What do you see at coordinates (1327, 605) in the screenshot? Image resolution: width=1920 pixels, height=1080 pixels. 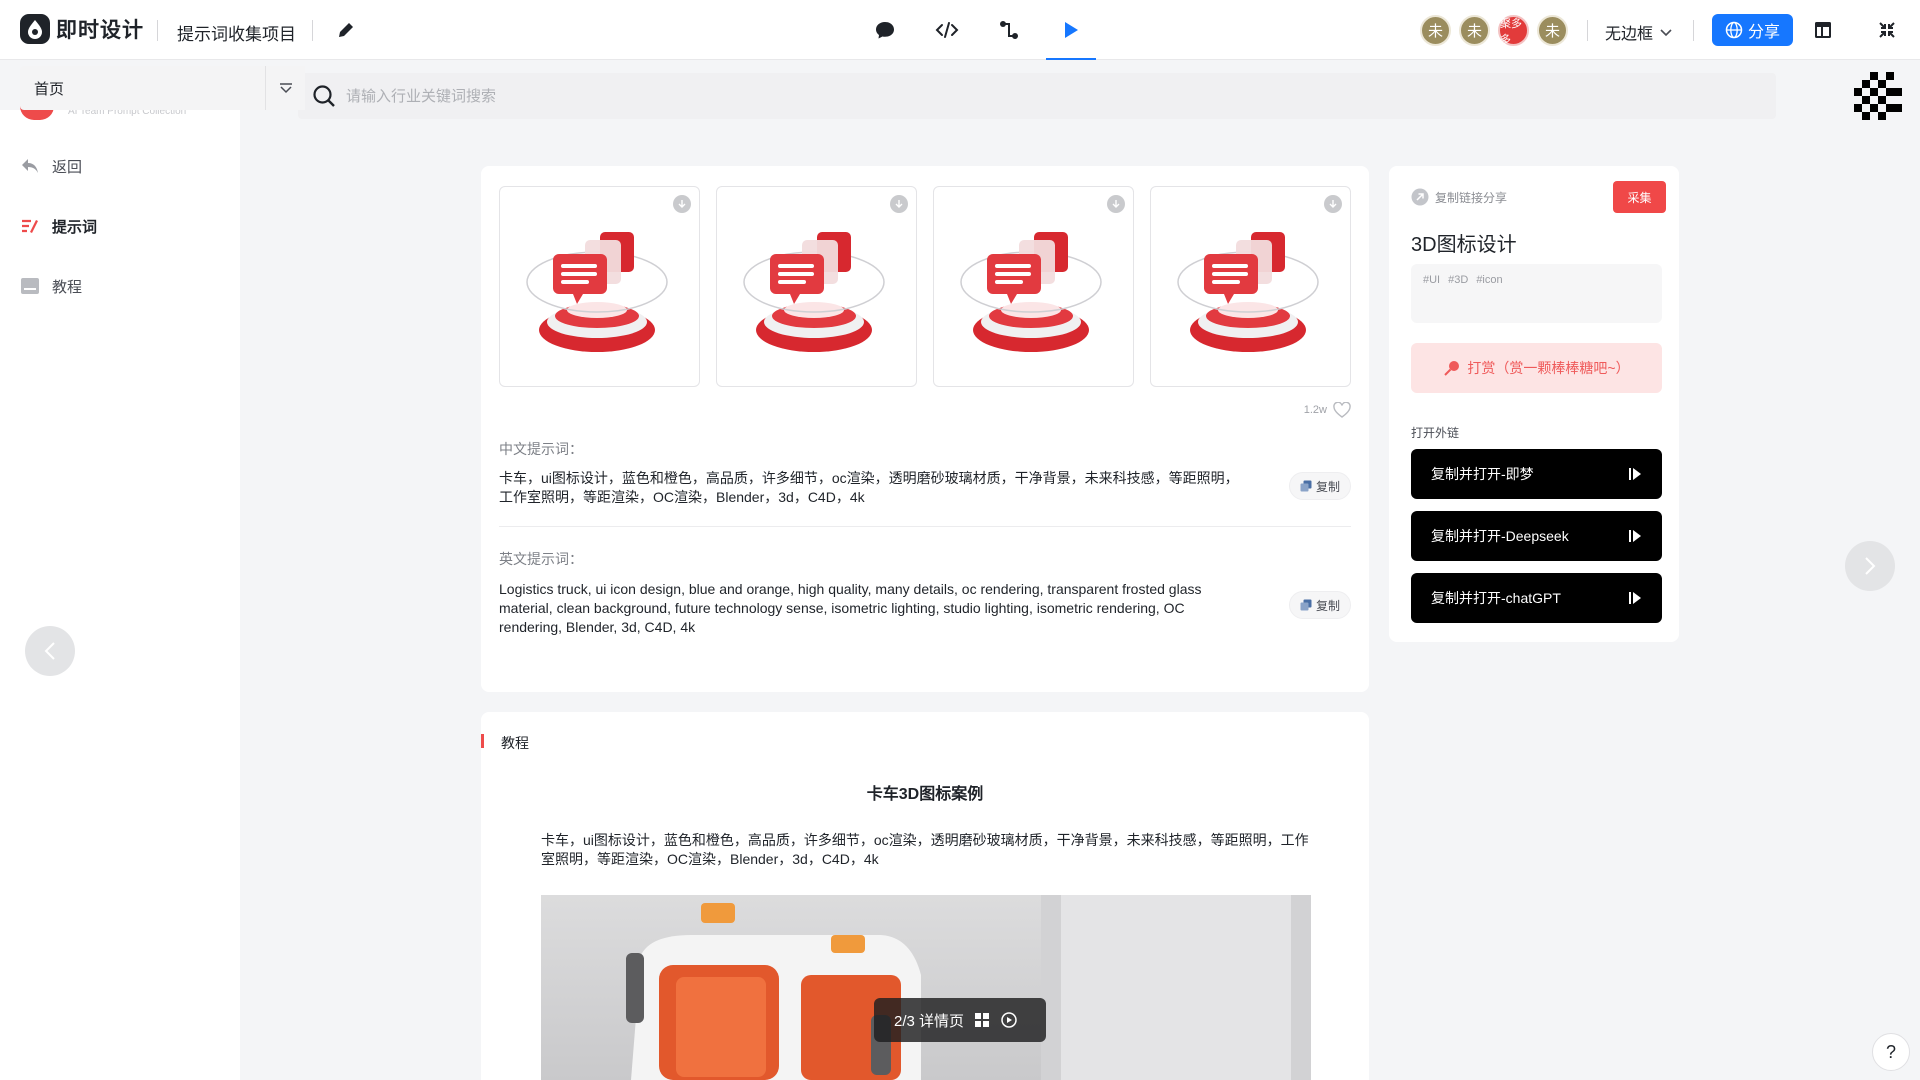 I see `copy-label: 复制` at bounding box center [1327, 605].